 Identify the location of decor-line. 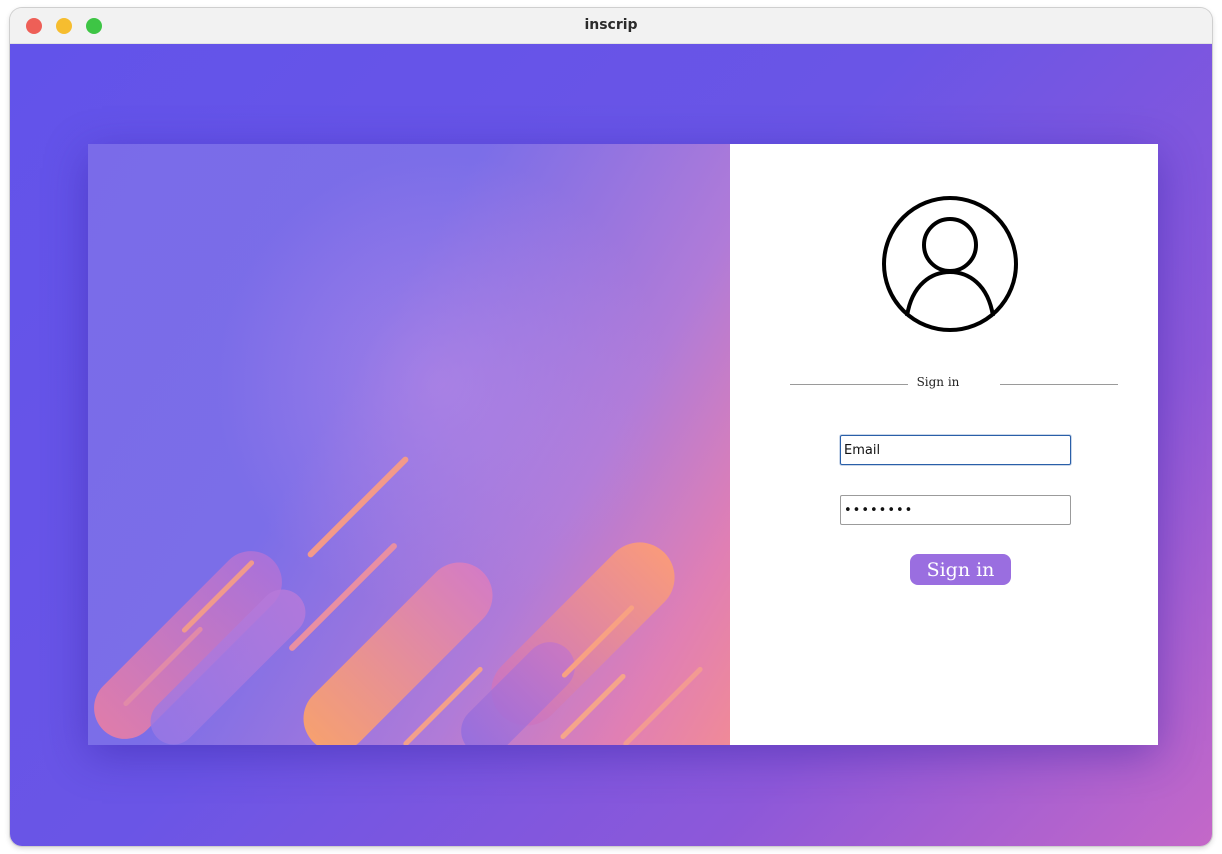
(663, 705).